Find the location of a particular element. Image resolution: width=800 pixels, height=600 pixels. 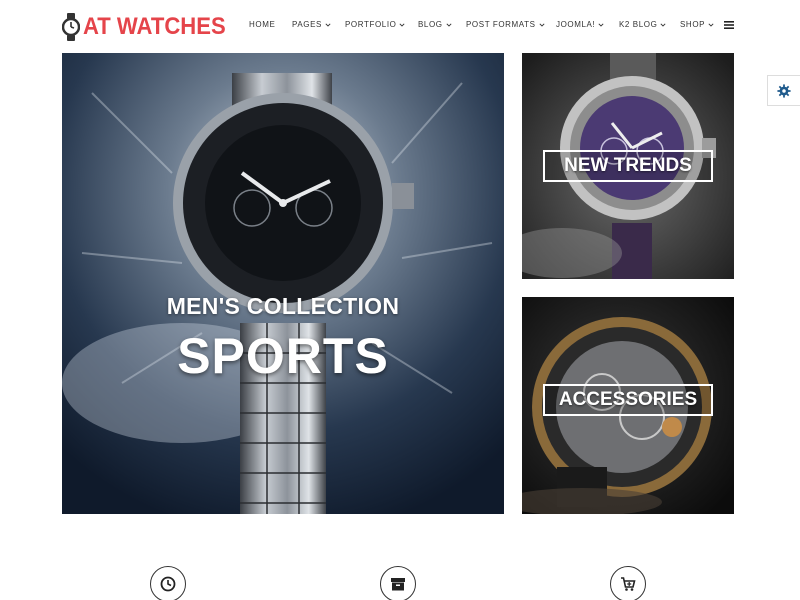

nav-item-post-formats: POST FORMATS is located at coordinates (505, 24).